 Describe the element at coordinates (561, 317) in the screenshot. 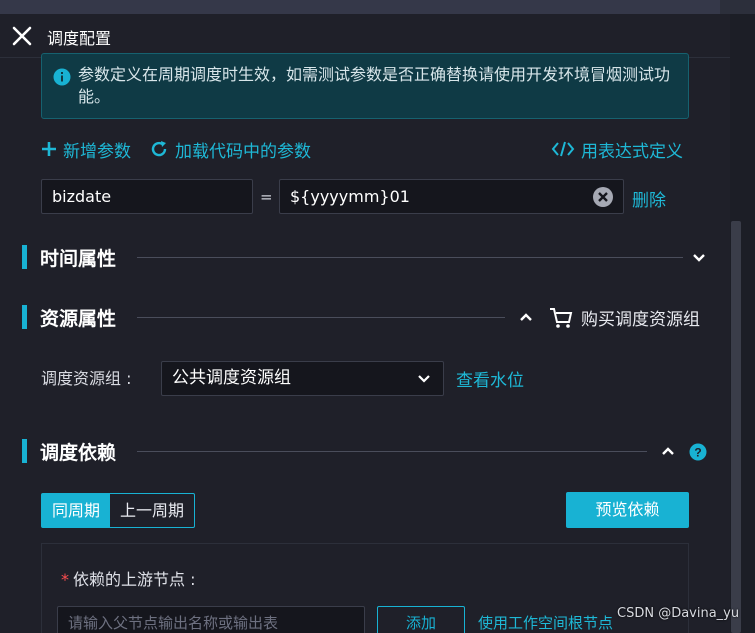

I see `cart-icon` at that location.